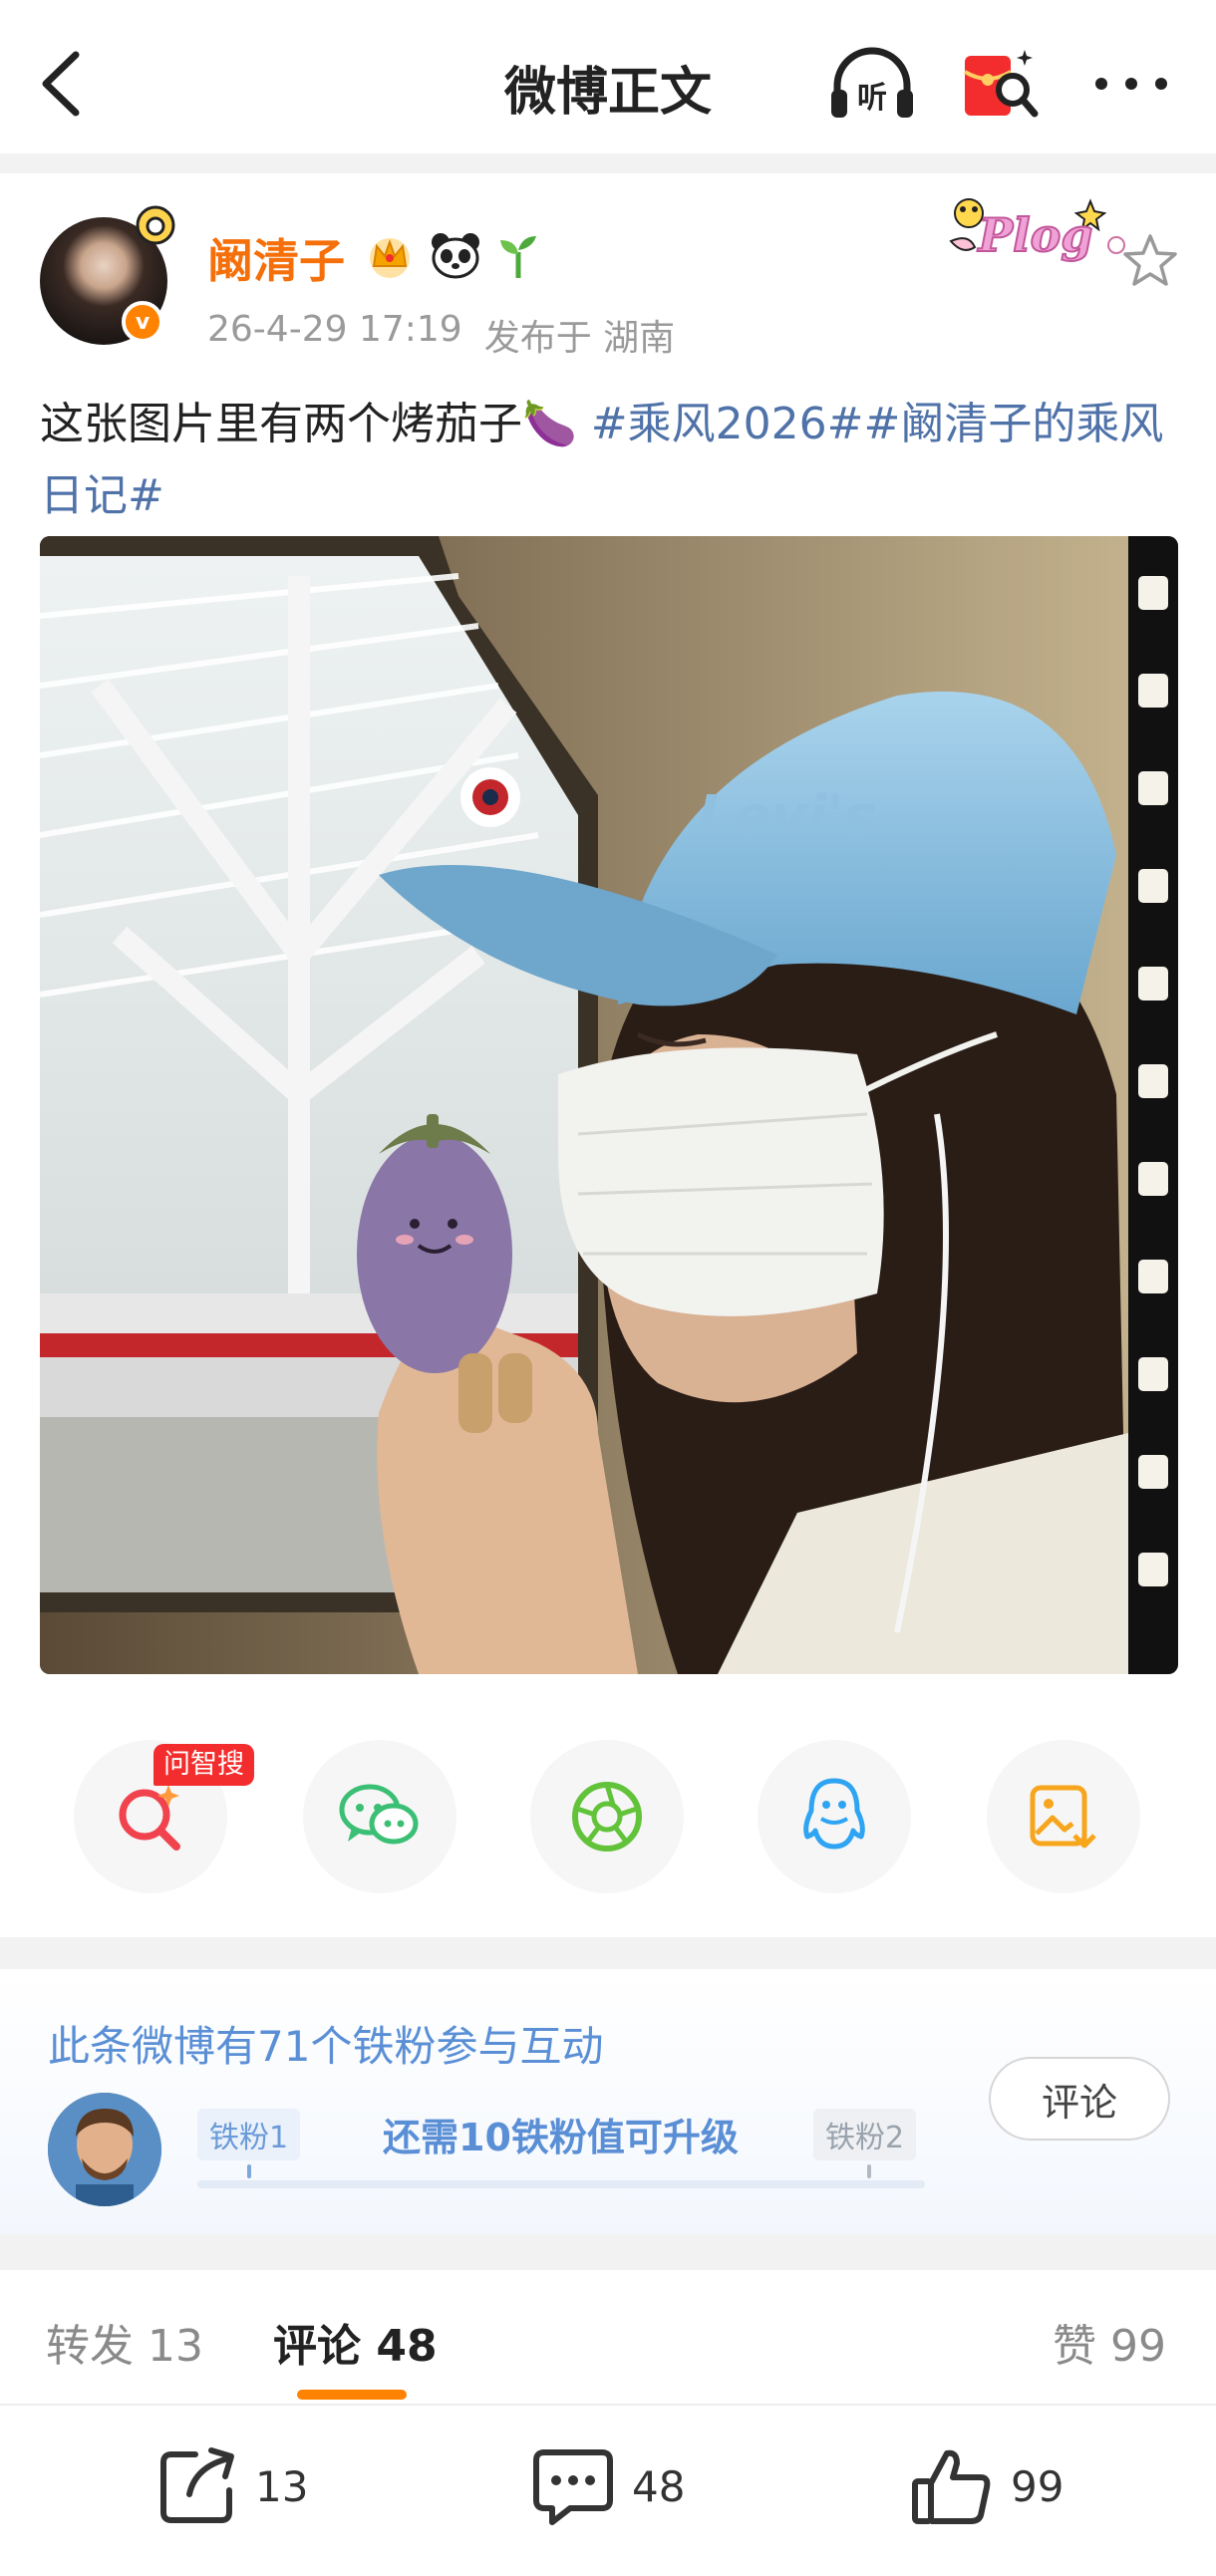  I want to click on save-image-icon, so click(1063, 1817).